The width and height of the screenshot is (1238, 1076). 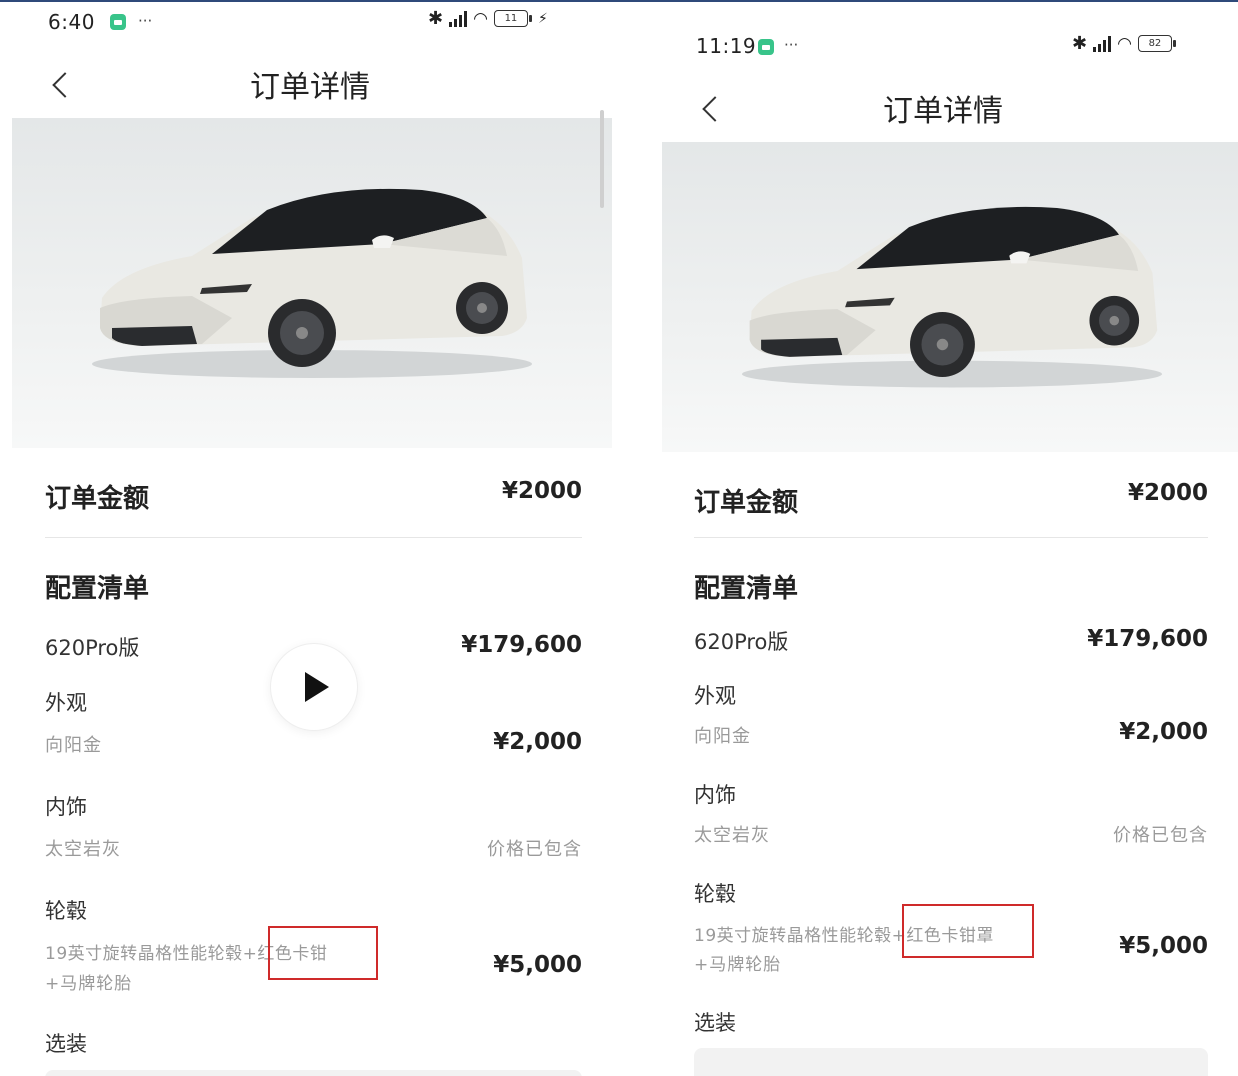 What do you see at coordinates (71, 22) in the screenshot?
I see `status-time: 6:40` at bounding box center [71, 22].